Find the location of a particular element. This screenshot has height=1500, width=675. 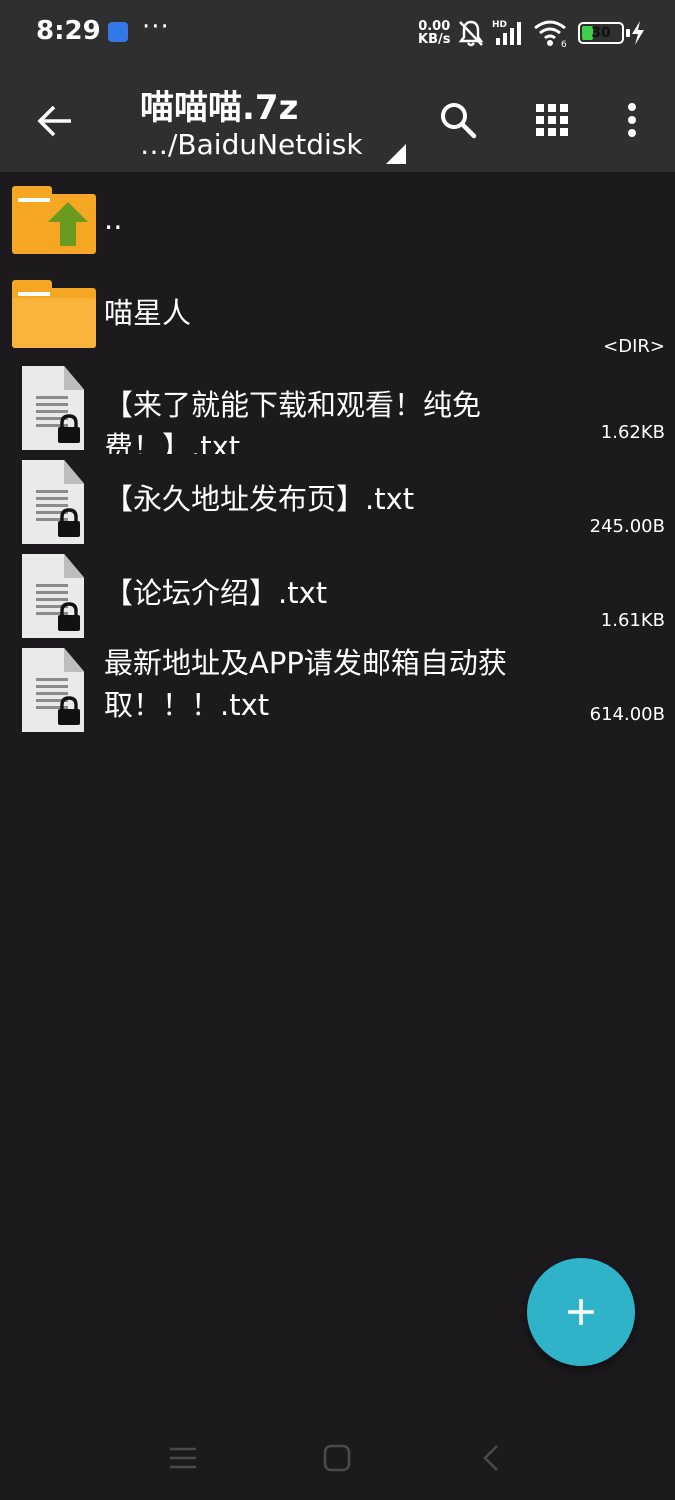

more-vert-icon is located at coordinates (632, 120).